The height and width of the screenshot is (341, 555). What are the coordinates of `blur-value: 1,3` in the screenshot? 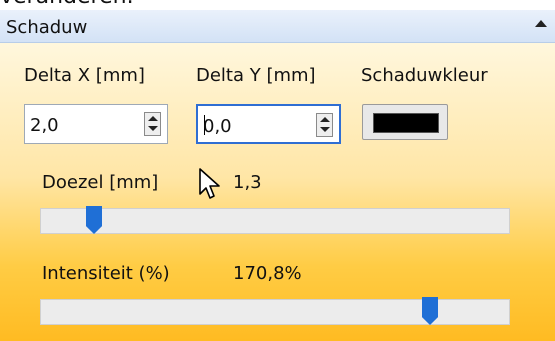 It's located at (247, 182).